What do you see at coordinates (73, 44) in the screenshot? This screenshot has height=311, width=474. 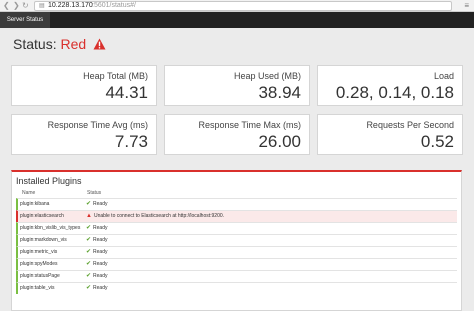 I see `status-value: Red` at bounding box center [73, 44].